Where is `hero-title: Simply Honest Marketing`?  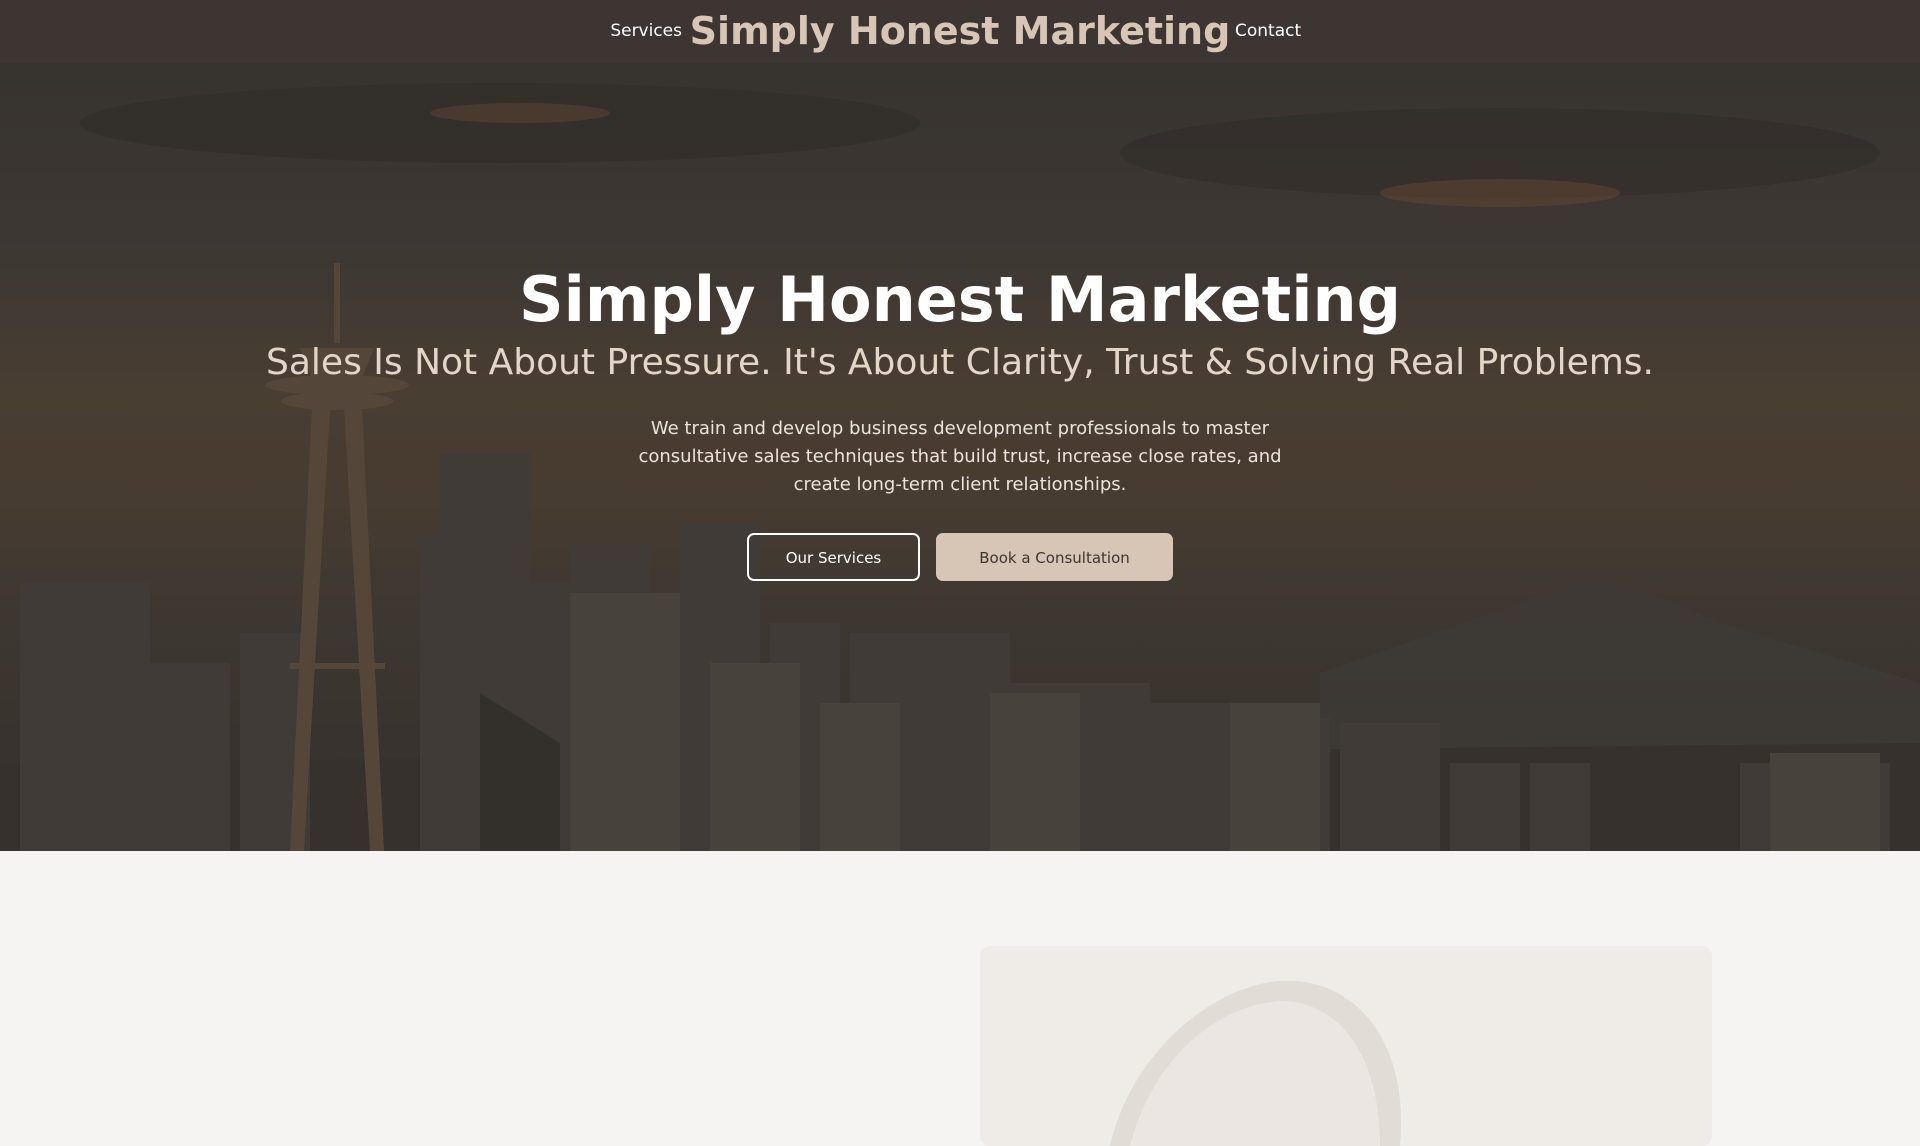 hero-title: Simply Honest Marketing is located at coordinates (960, 299).